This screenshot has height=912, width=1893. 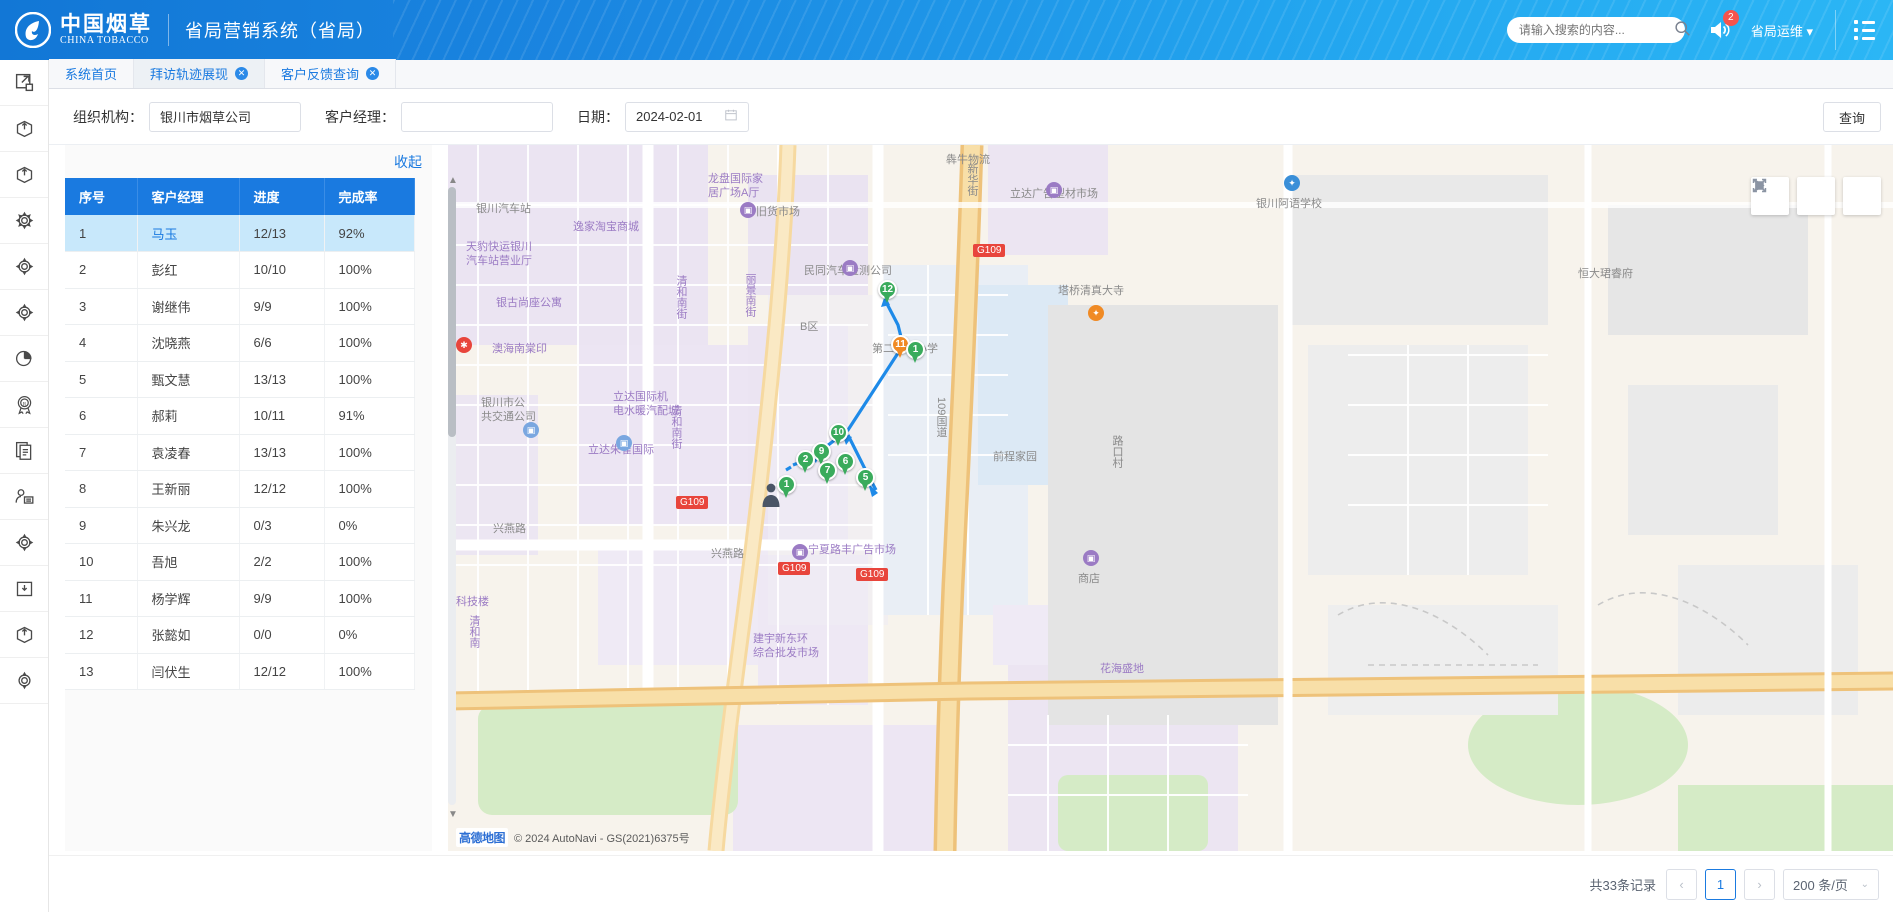 What do you see at coordinates (24, 405) in the screenshot?
I see `rail-item-registered-badge: R` at bounding box center [24, 405].